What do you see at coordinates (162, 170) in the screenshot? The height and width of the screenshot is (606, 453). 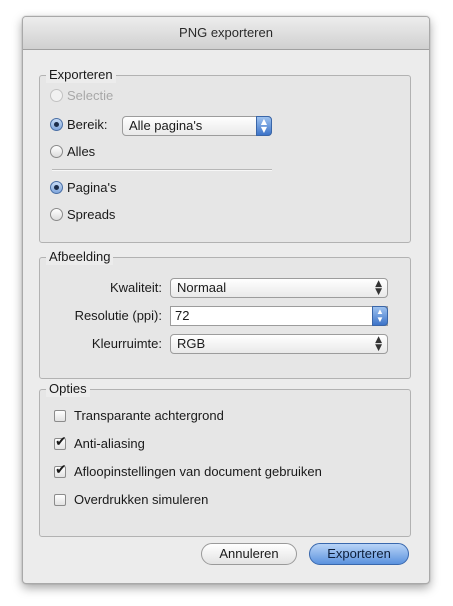 I see `export-divider` at bounding box center [162, 170].